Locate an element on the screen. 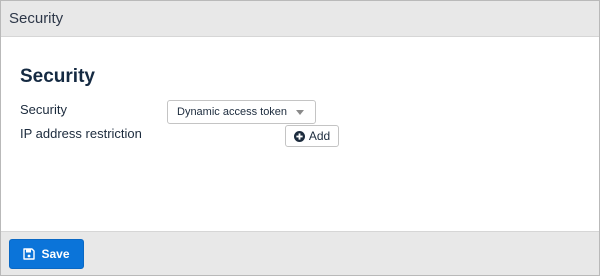 This screenshot has width=600, height=276. security-select: Dynamic access token is located at coordinates (241, 112).